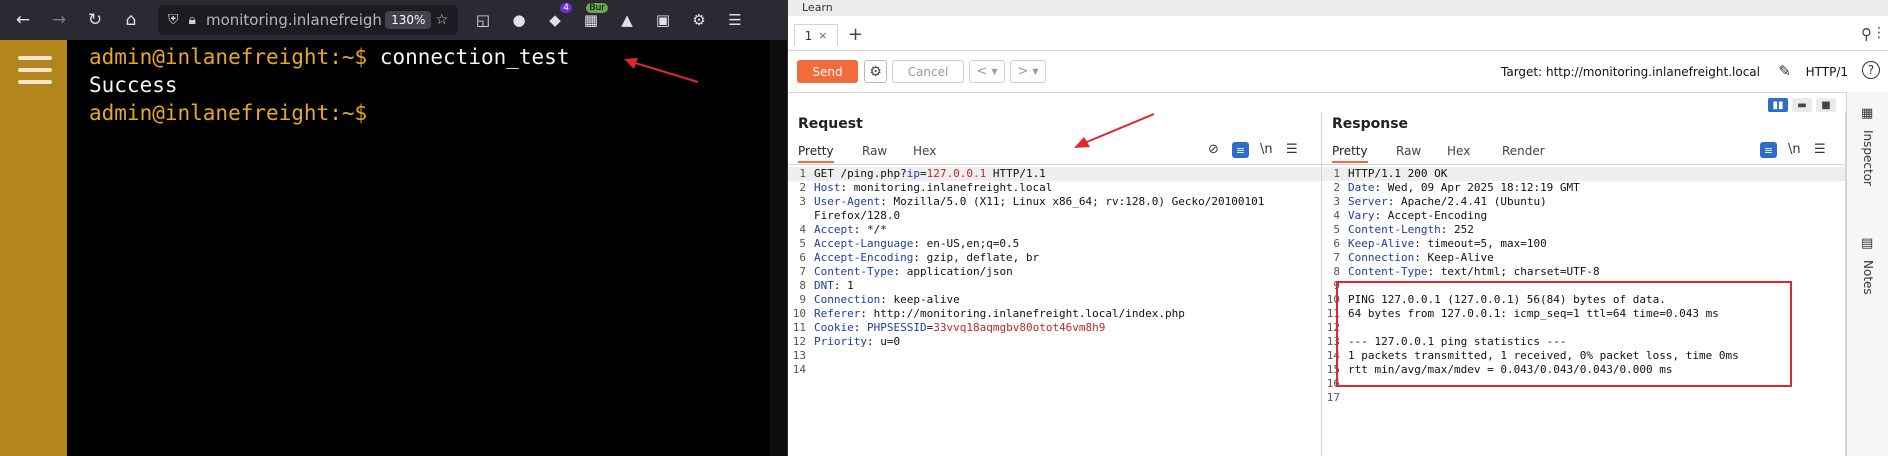  What do you see at coordinates (1464, 187) in the screenshot?
I see `line-content: Date: Wed, 09 Apr 2025 18:12:19 GMT` at bounding box center [1464, 187].